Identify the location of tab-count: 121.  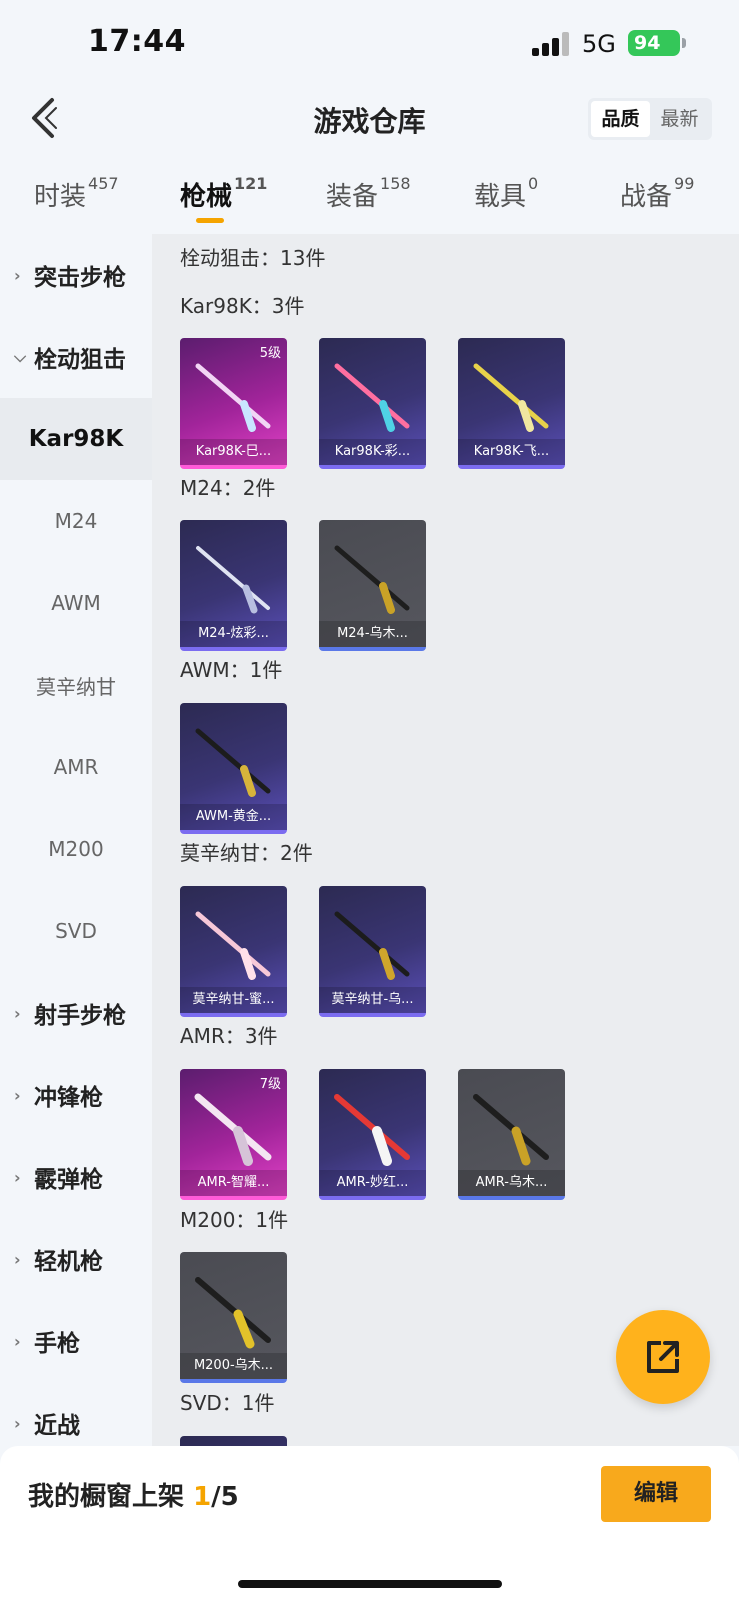
(251, 183).